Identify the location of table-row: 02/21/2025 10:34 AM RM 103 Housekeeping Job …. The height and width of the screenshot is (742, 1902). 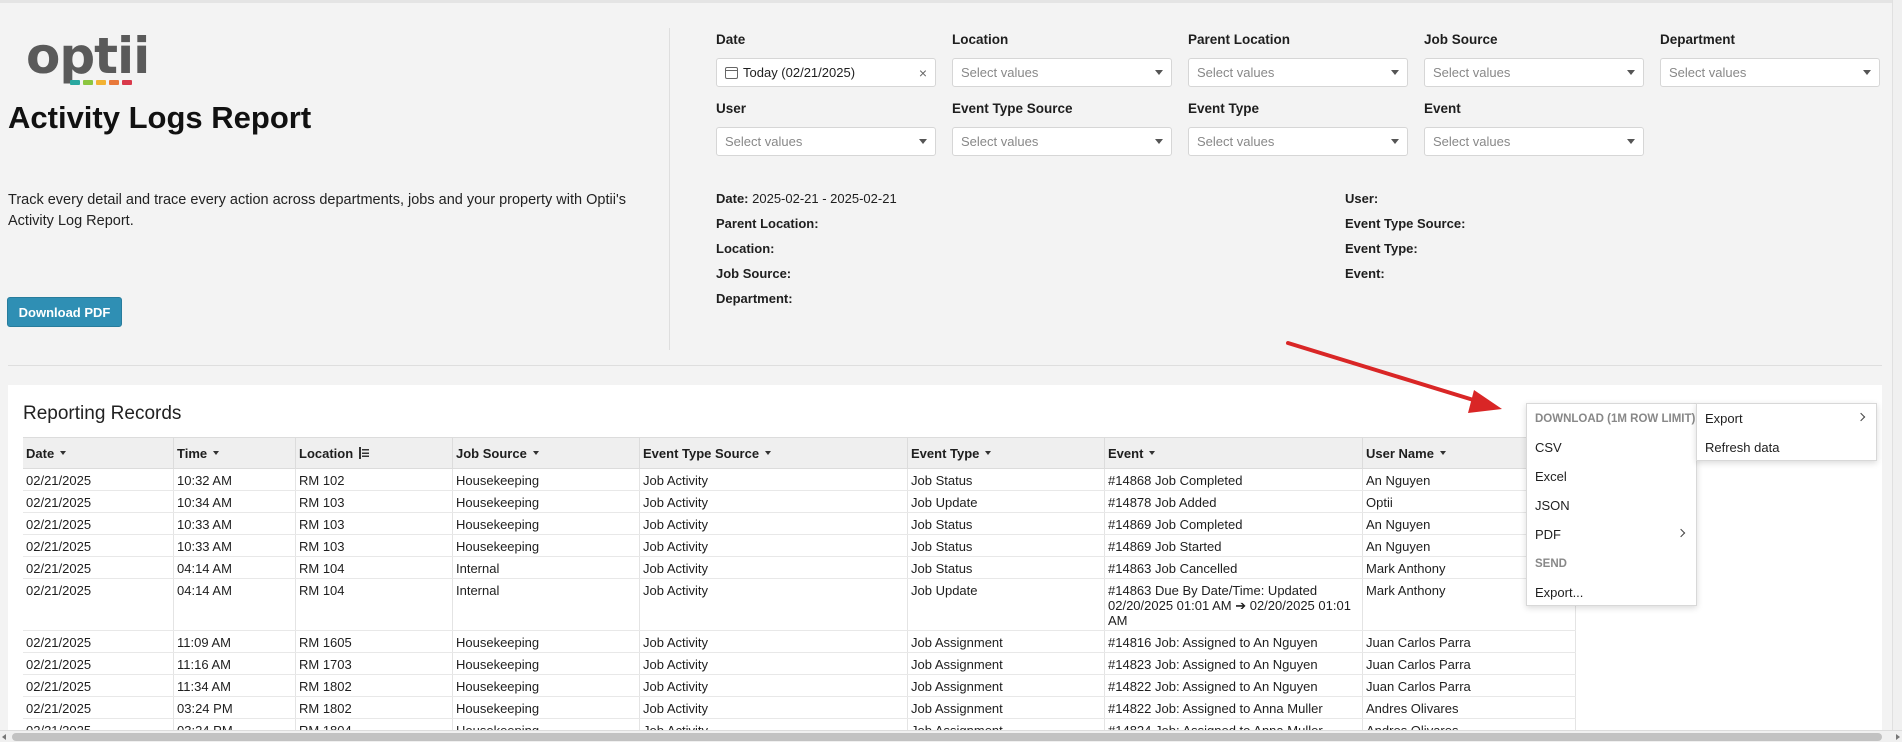
(799, 502).